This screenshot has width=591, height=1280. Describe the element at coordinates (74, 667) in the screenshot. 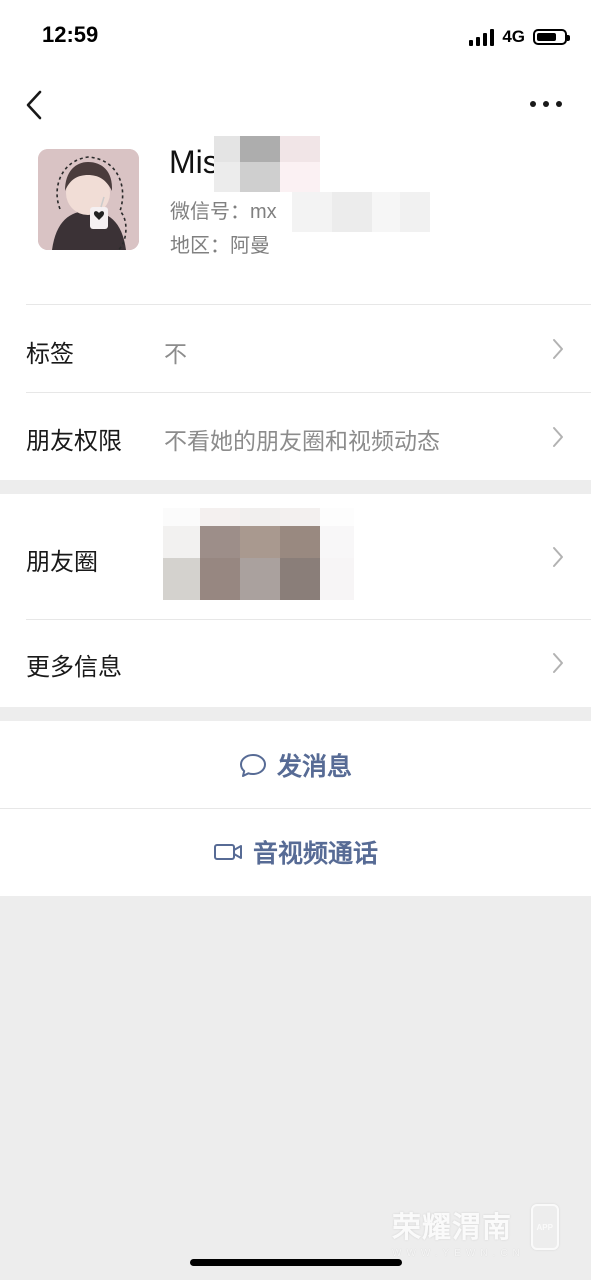

I see `more-info-label: 更多信息` at that location.